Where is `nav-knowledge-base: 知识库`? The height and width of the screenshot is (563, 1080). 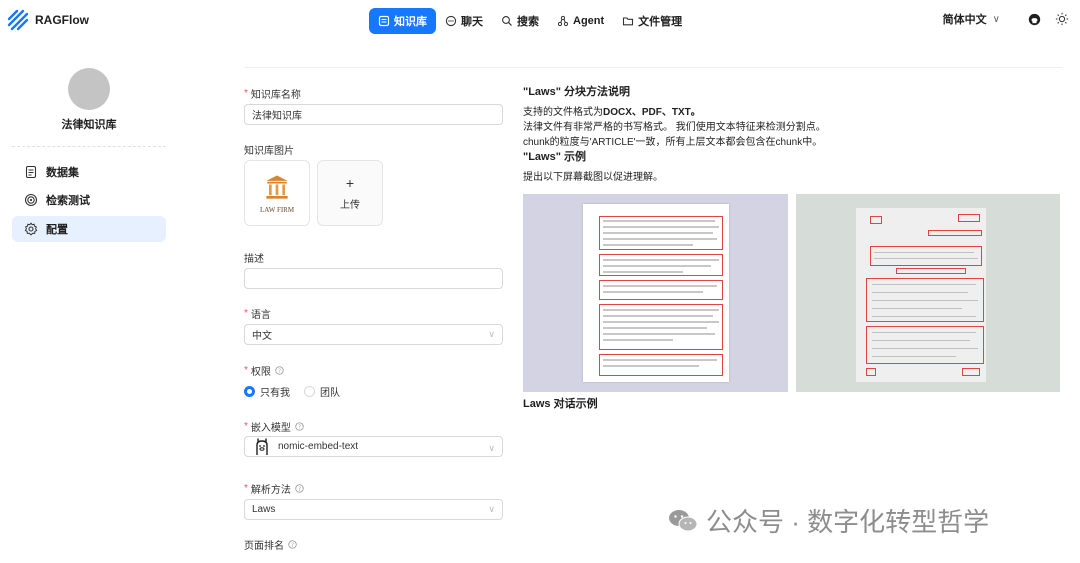
nav-knowledge-base: 知识库 is located at coordinates (402, 21).